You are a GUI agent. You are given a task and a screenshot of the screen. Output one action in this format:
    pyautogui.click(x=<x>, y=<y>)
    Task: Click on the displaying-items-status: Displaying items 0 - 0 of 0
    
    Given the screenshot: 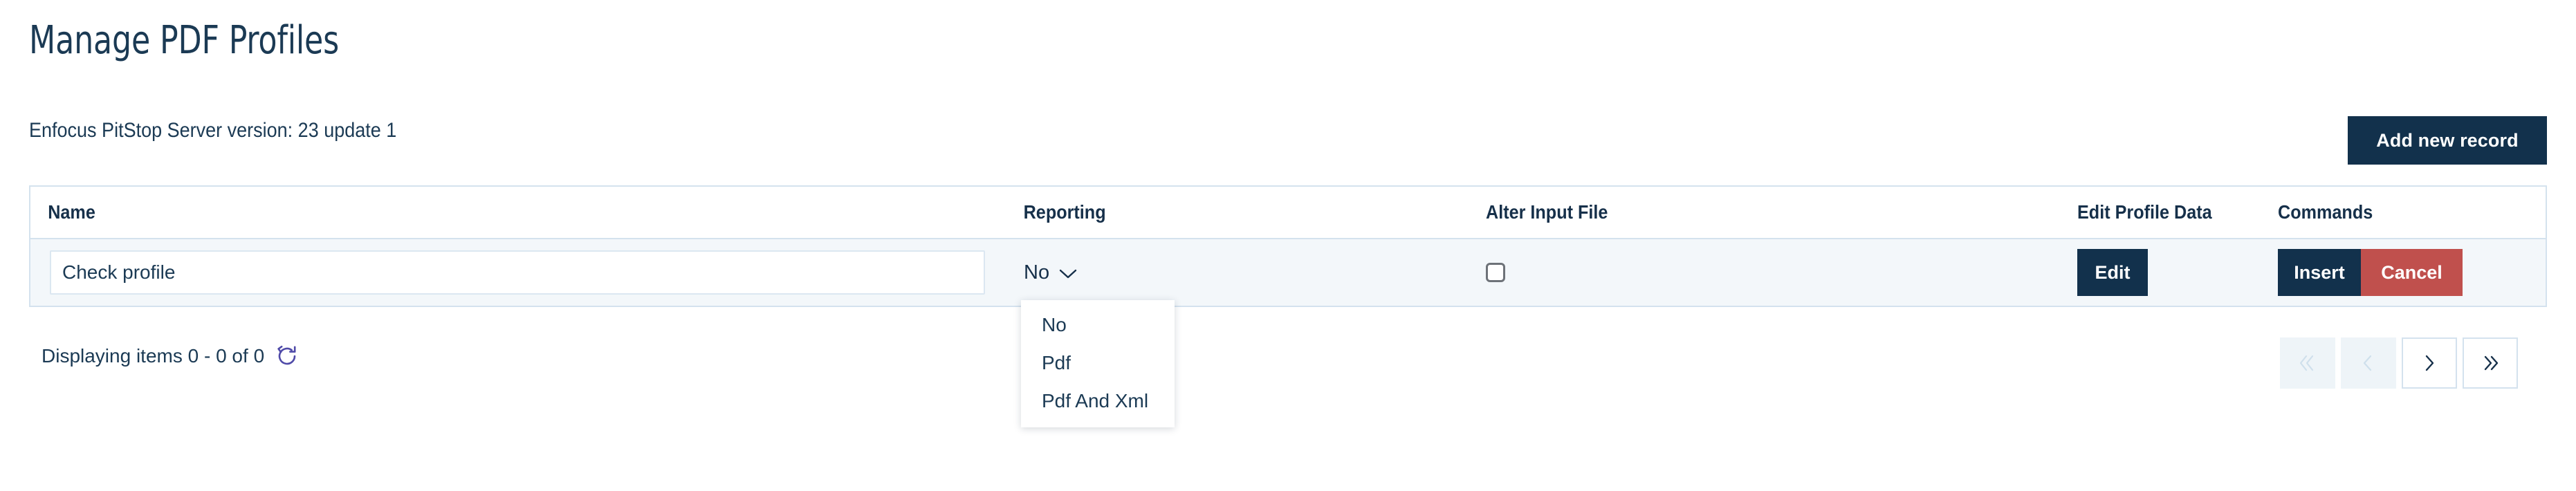 What is the action you would take?
    pyautogui.click(x=170, y=356)
    